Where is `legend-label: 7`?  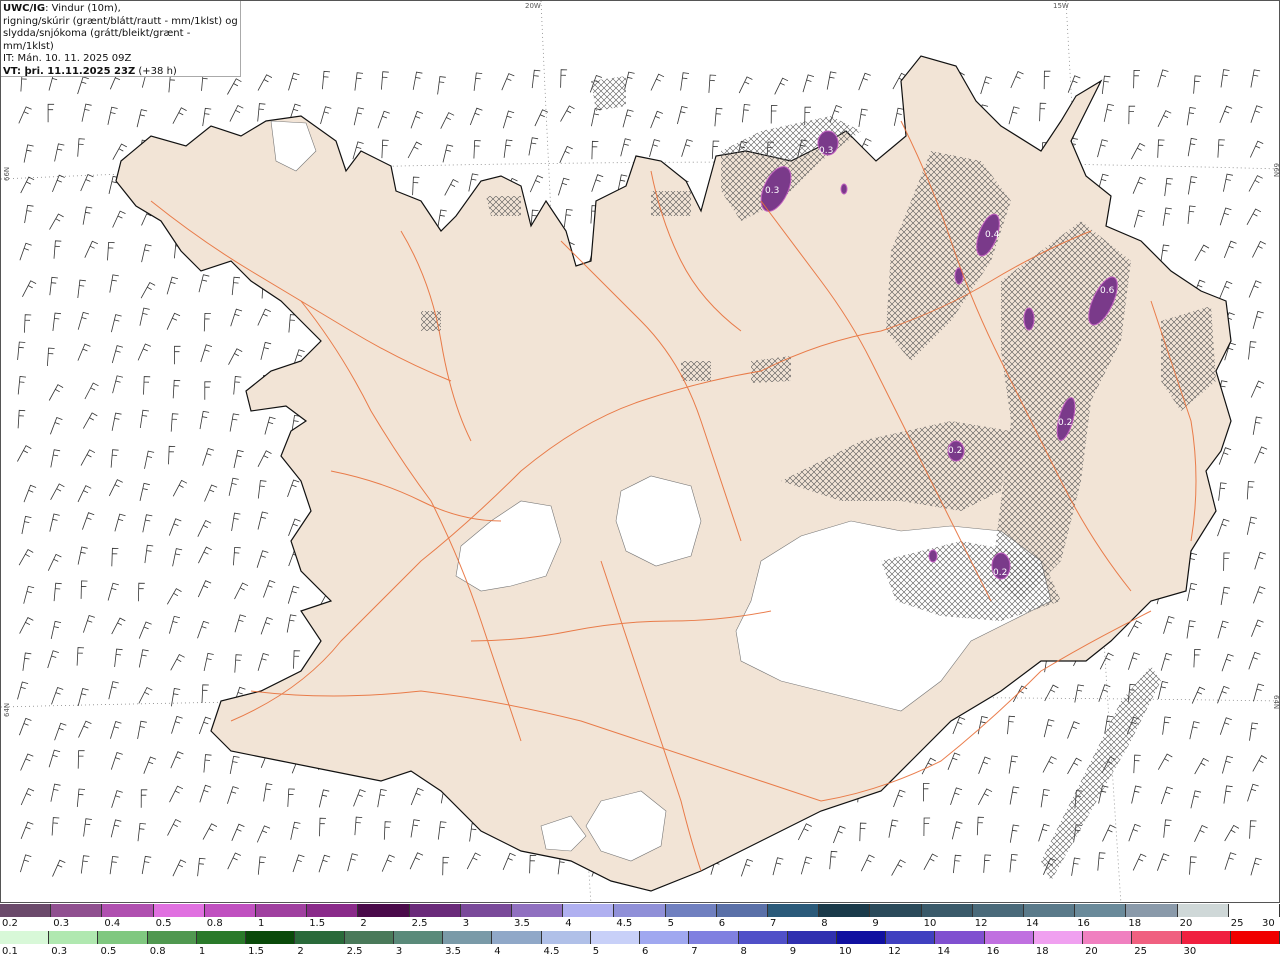
legend-label: 7 is located at coordinates (773, 923).